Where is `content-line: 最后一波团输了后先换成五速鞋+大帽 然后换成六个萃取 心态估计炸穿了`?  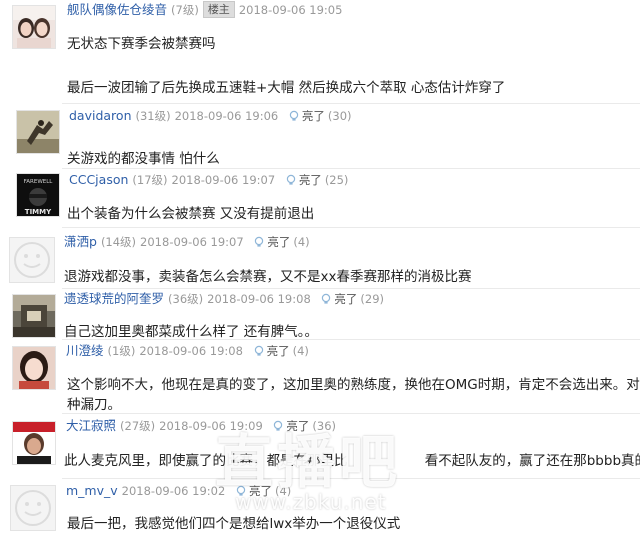 content-line: 最后一波团输了后先换成五速鞋+大帽 然后换成六个萃取 心态估计炸穿了 is located at coordinates (286, 88).